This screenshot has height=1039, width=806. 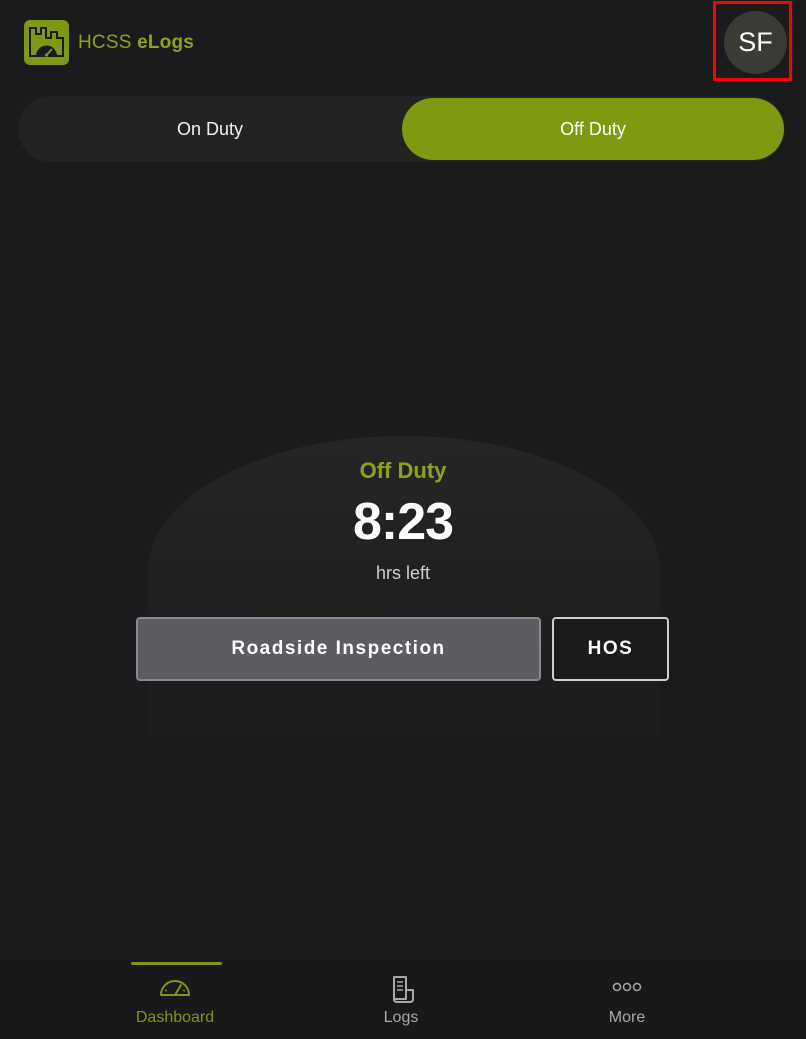 What do you see at coordinates (627, 1017) in the screenshot?
I see `nav-label-more: More` at bounding box center [627, 1017].